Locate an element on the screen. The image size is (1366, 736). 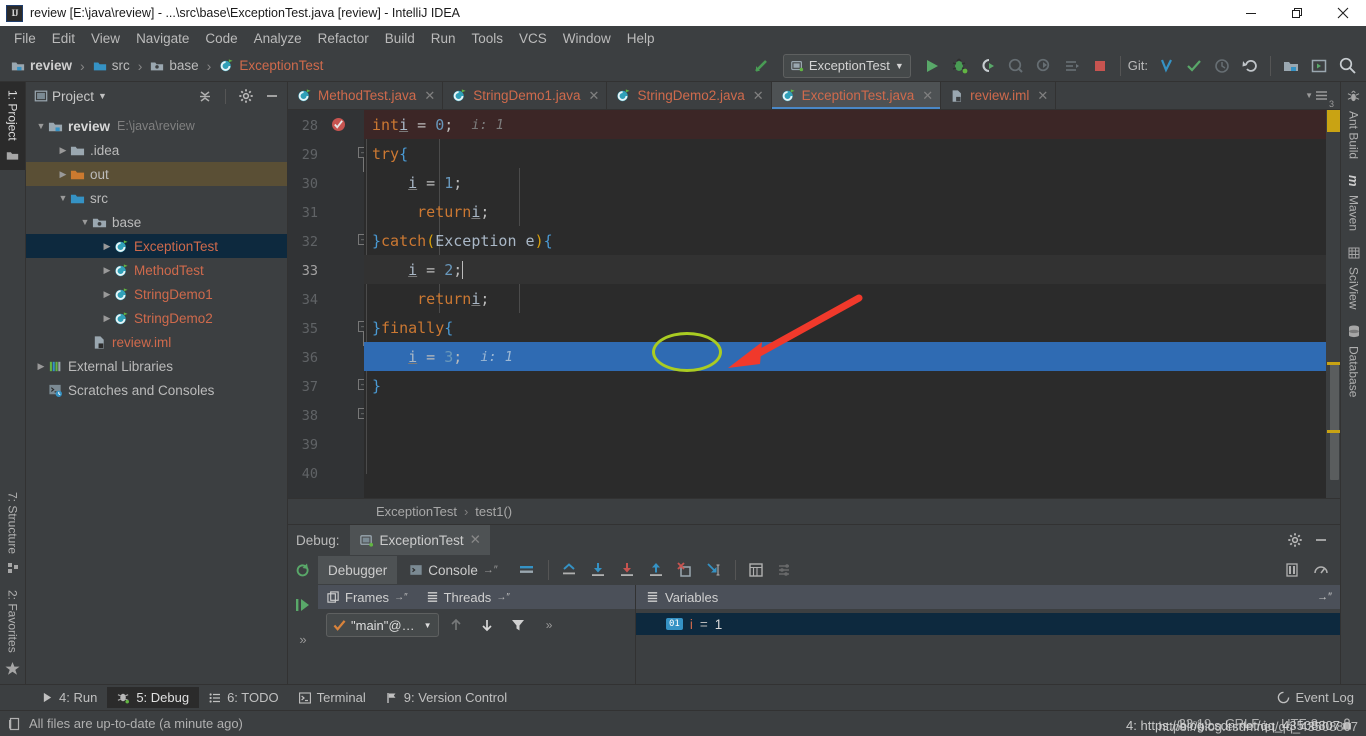
menu-run: Run is located at coordinates (443, 38).